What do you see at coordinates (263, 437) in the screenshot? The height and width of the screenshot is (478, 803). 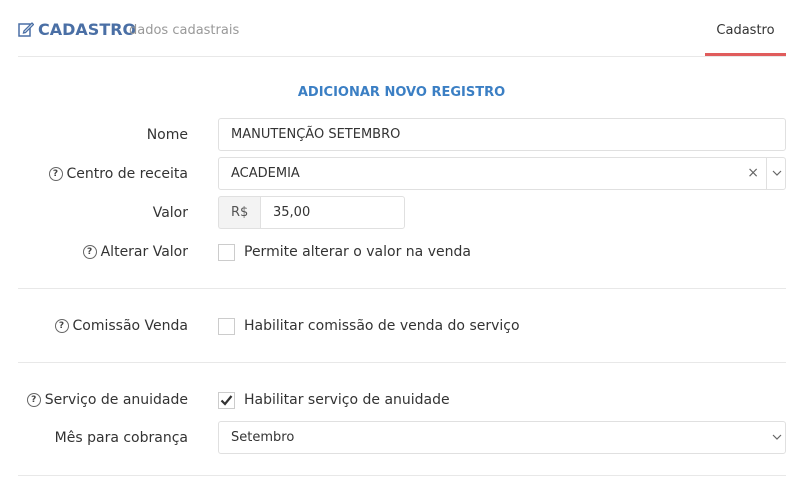 I see `mes-cobranca-value: Setembro` at bounding box center [263, 437].